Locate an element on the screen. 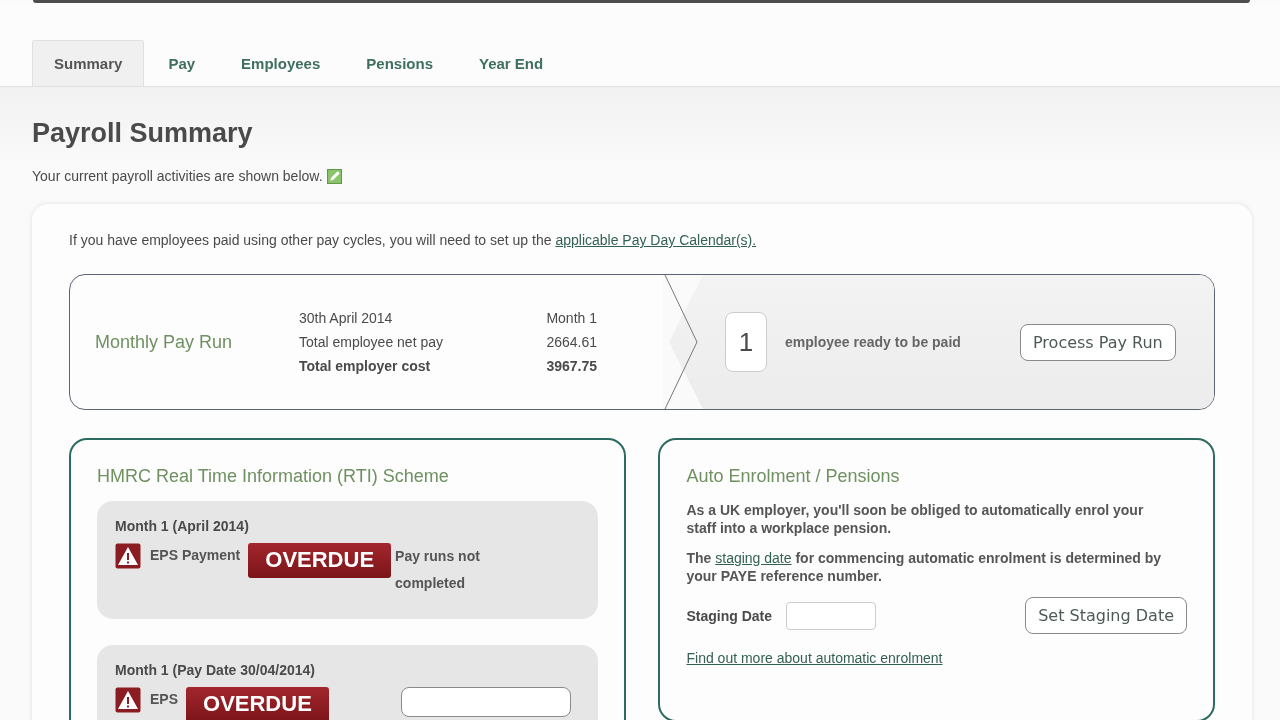  rti-label: EPS Payment is located at coordinates (195, 555).